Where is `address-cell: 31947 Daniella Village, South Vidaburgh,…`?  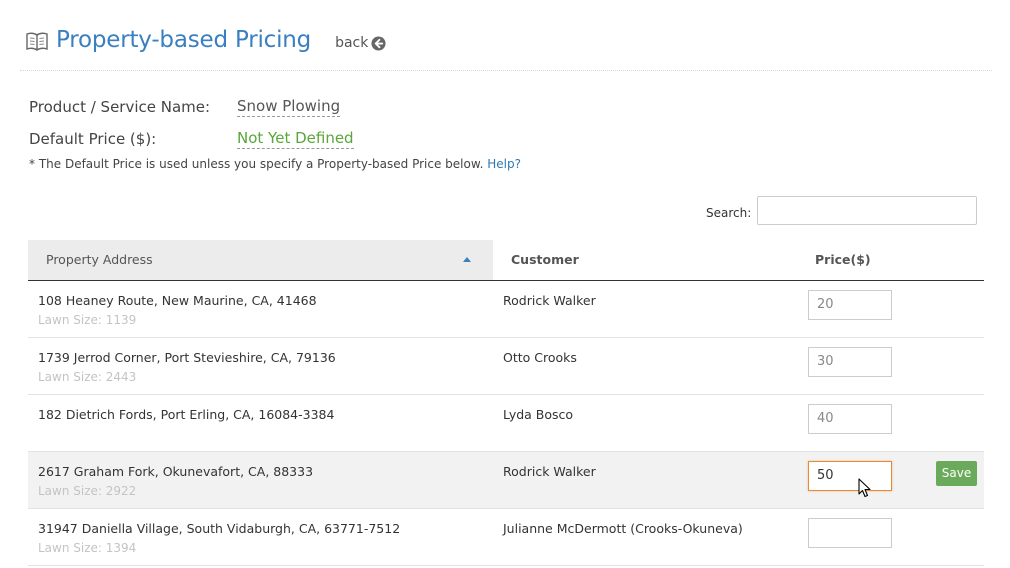
address-cell: 31947 Daniella Village, South Vidaburgh,… is located at coordinates (260, 537).